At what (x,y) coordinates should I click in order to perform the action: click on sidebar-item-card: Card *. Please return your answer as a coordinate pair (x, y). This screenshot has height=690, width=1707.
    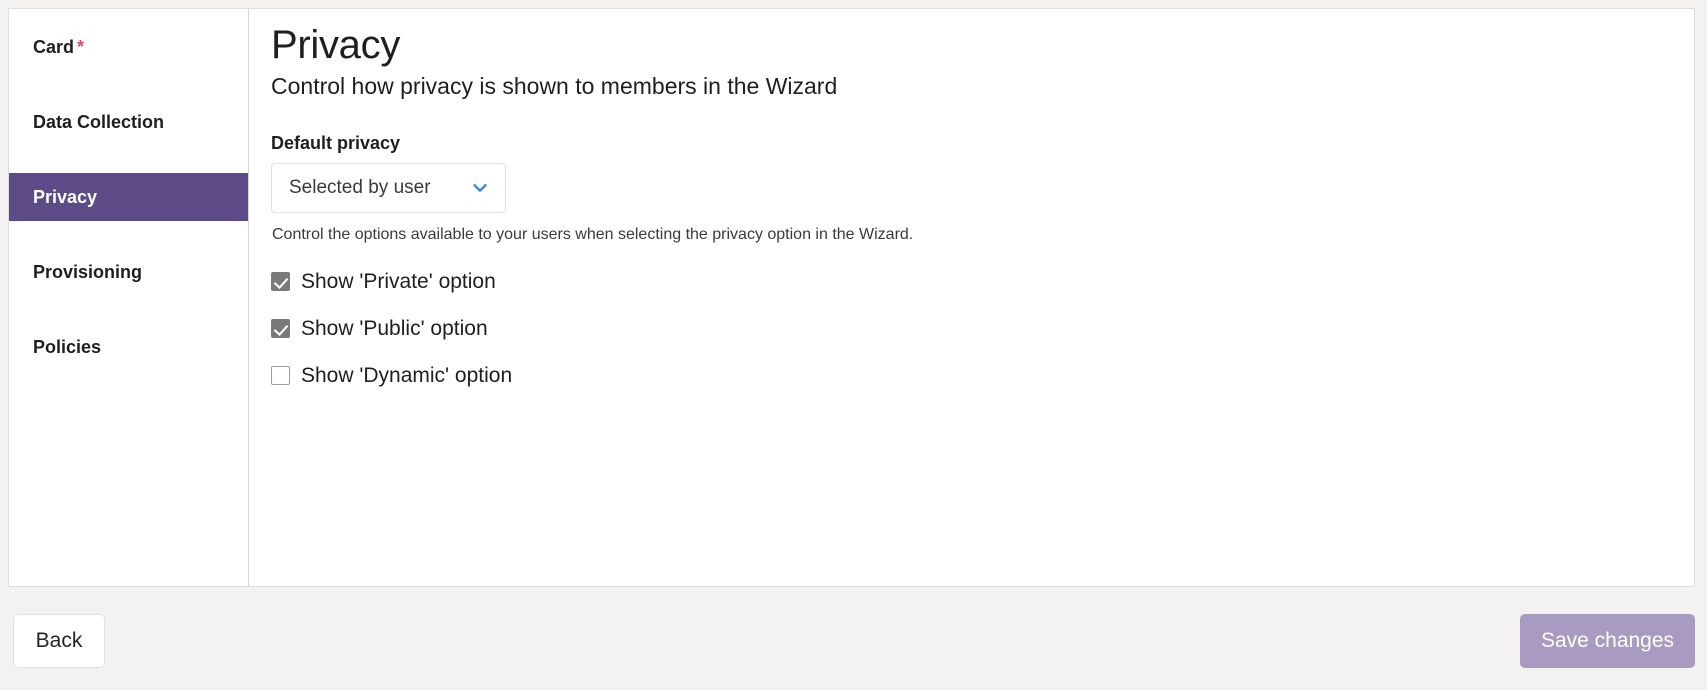
    Looking at the image, I should click on (128, 47).